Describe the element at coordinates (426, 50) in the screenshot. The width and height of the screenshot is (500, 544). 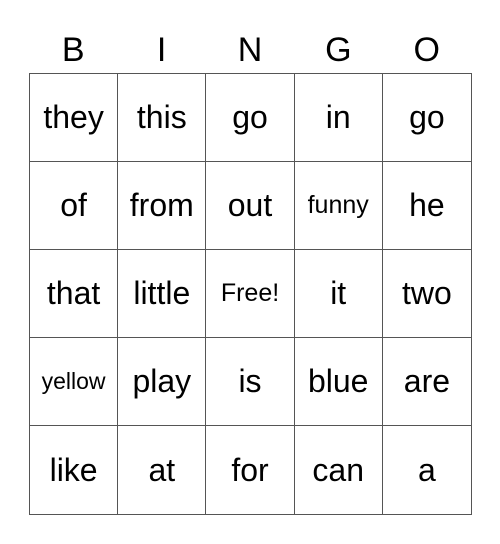
I see `header-letter-o: O` at that location.